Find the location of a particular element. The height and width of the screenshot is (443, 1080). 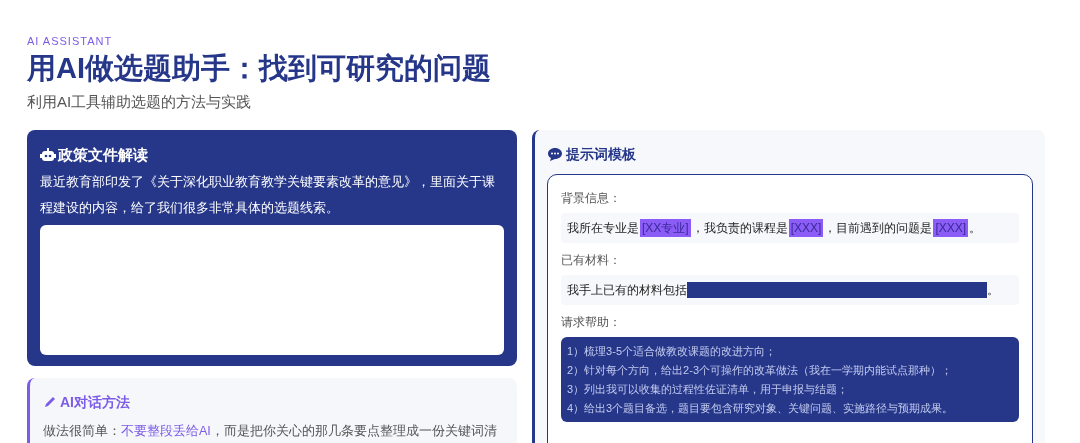

template-text: ，目前遇到的问题是 is located at coordinates (878, 228).